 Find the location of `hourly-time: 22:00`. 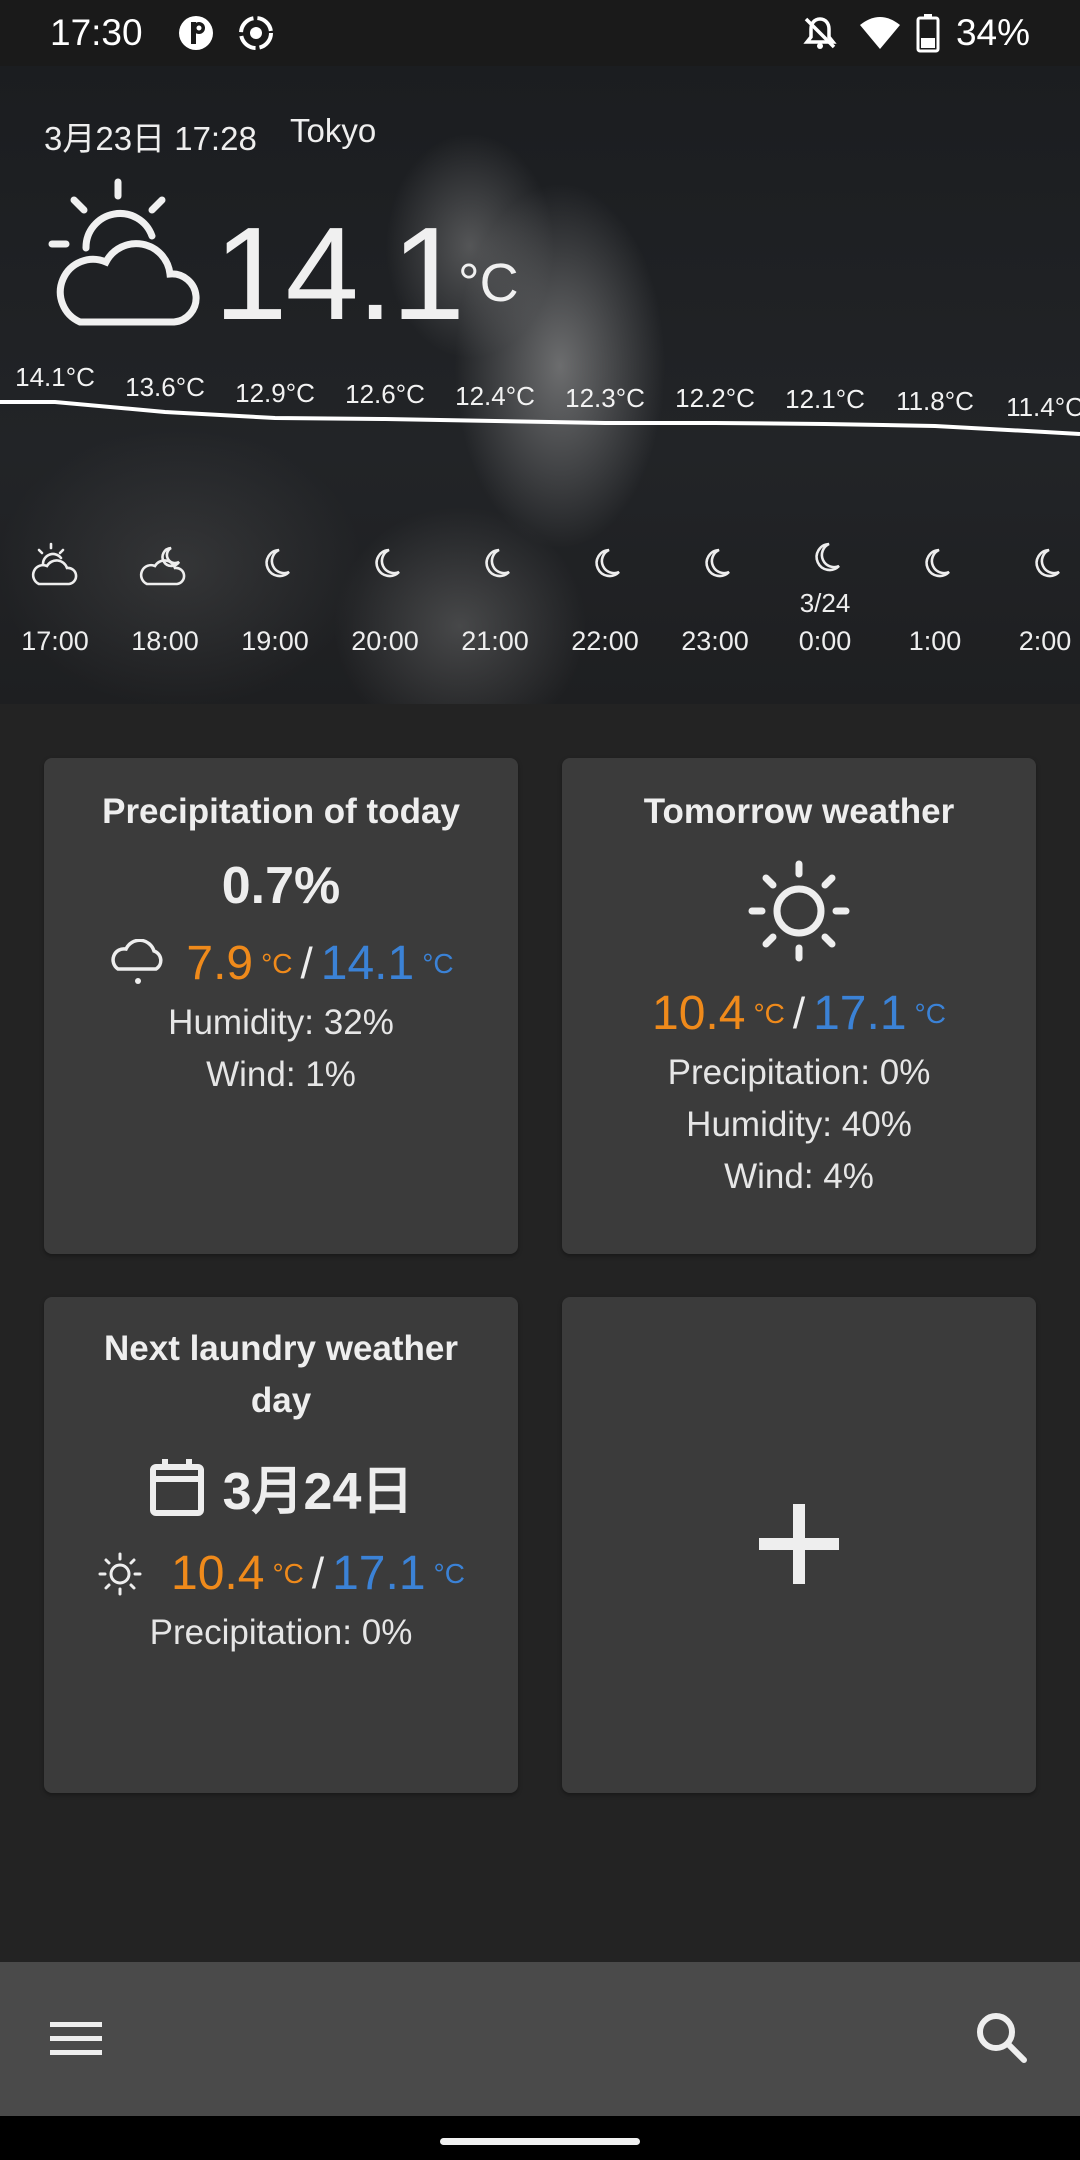

hourly-time: 22:00 is located at coordinates (605, 641).